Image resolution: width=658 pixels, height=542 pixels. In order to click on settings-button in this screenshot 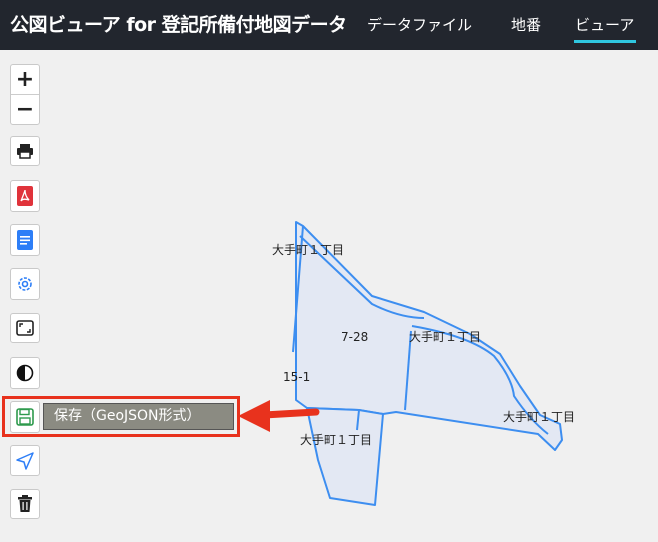, I will do `click(25, 284)`.